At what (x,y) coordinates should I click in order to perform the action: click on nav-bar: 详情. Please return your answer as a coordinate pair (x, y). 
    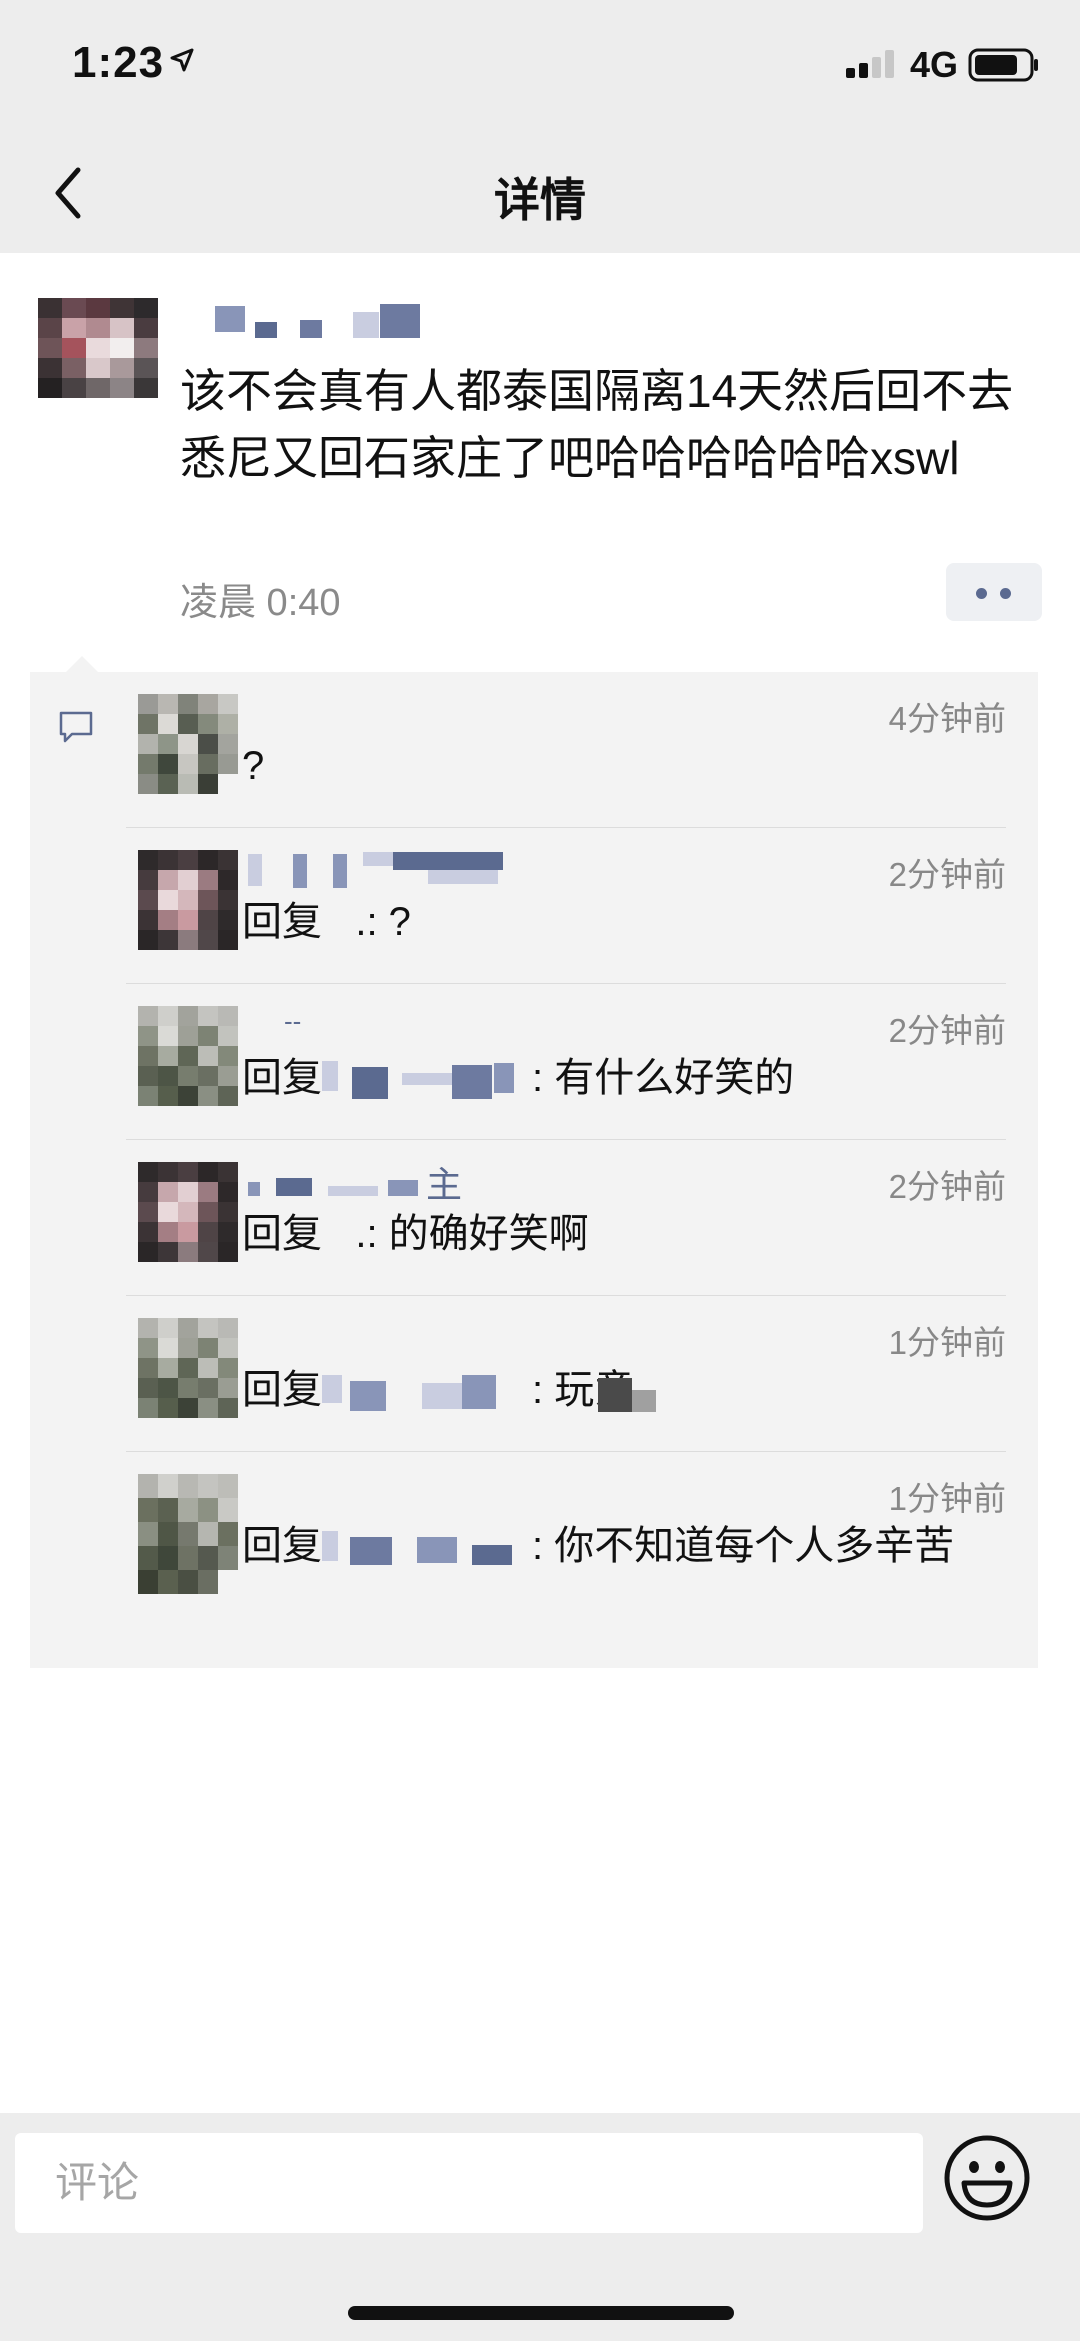
    Looking at the image, I should click on (540, 191).